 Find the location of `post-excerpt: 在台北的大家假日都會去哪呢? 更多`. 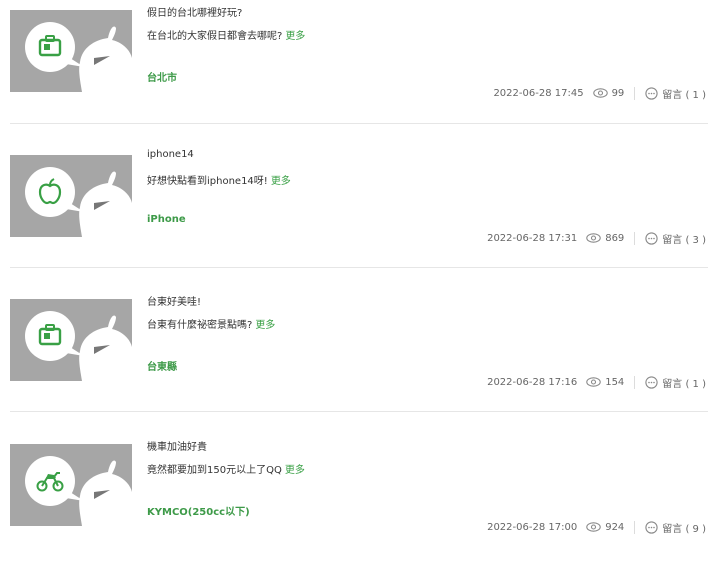

post-excerpt: 在台北的大家假日都會去哪呢? 更多 is located at coordinates (226, 36).